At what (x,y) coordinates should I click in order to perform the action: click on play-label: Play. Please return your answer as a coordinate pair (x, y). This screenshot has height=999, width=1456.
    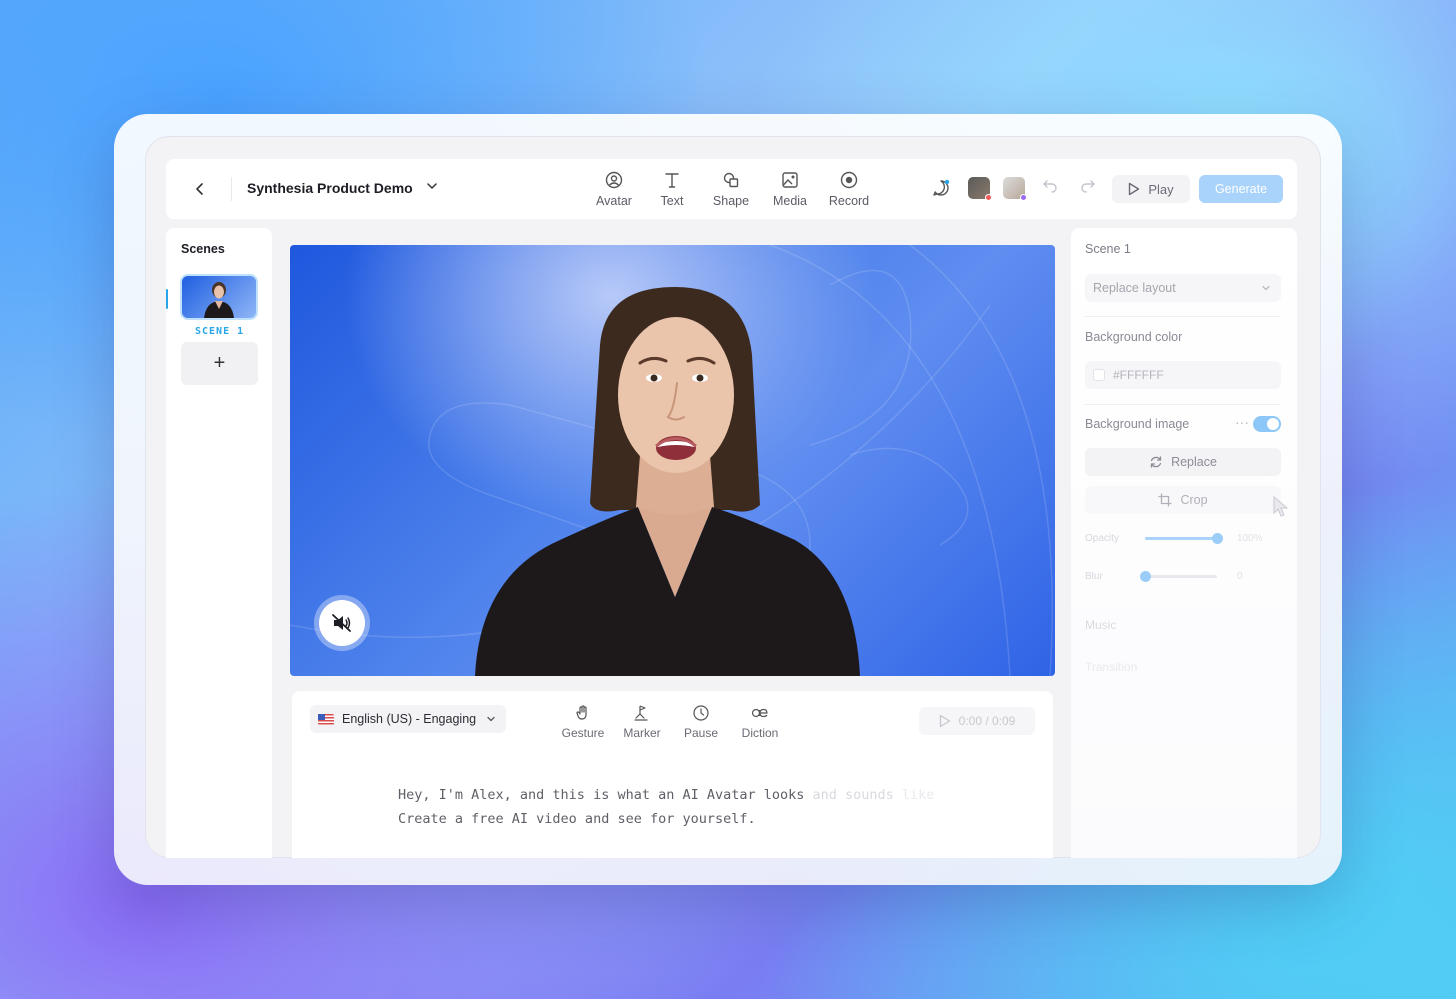
    Looking at the image, I should click on (1161, 189).